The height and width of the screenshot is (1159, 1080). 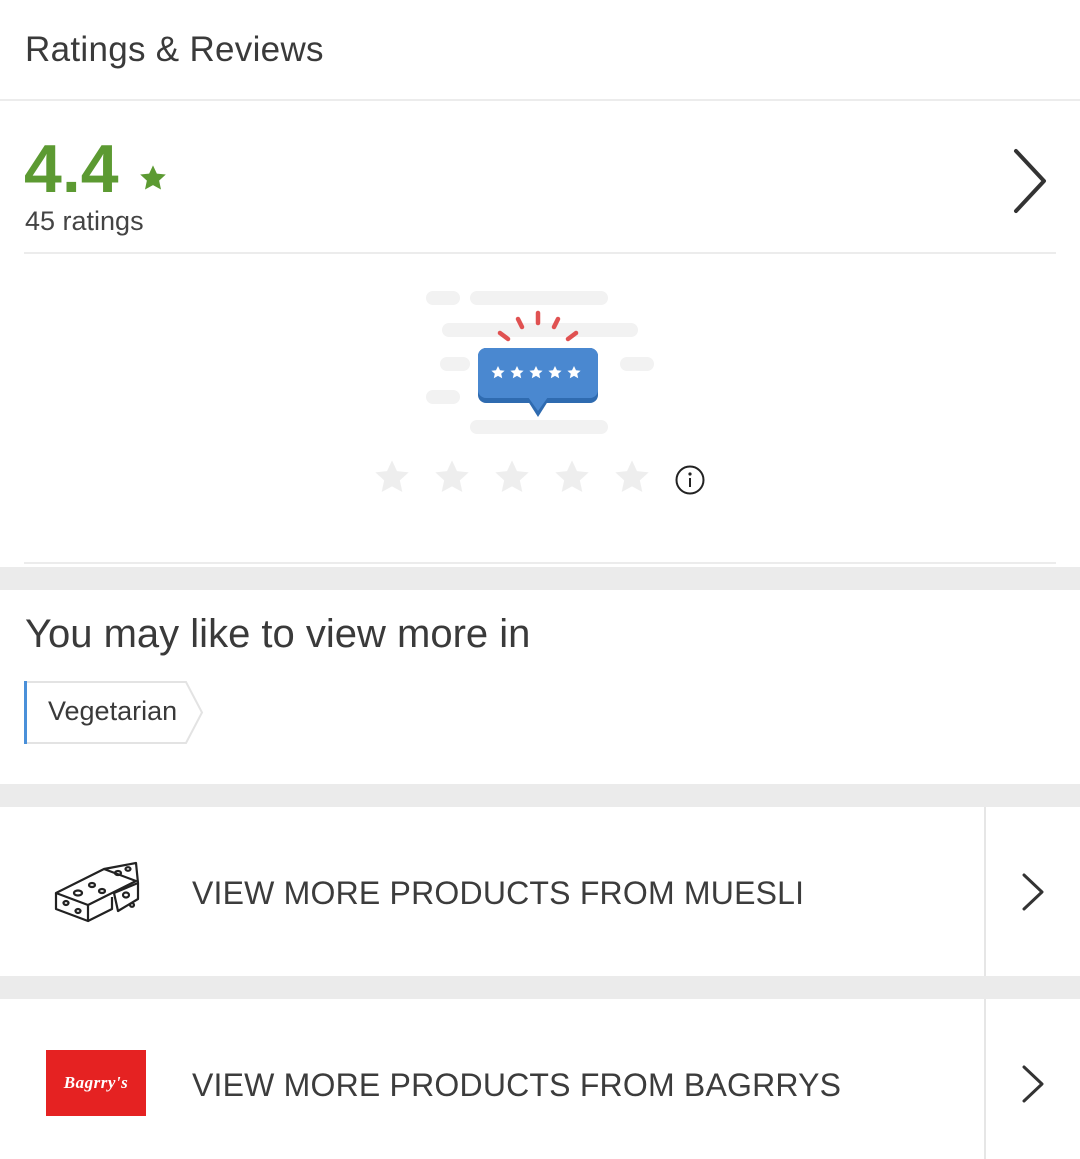 What do you see at coordinates (540, 362) in the screenshot?
I see `review-bubble-illustration` at bounding box center [540, 362].